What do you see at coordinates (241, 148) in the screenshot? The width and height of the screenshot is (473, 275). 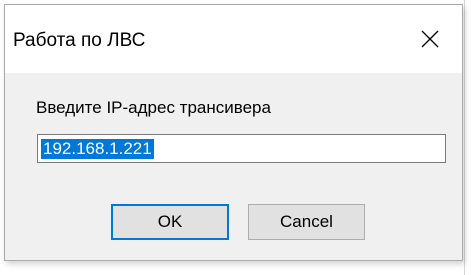 I see `ip-address-input: 192.168.1.221` at bounding box center [241, 148].